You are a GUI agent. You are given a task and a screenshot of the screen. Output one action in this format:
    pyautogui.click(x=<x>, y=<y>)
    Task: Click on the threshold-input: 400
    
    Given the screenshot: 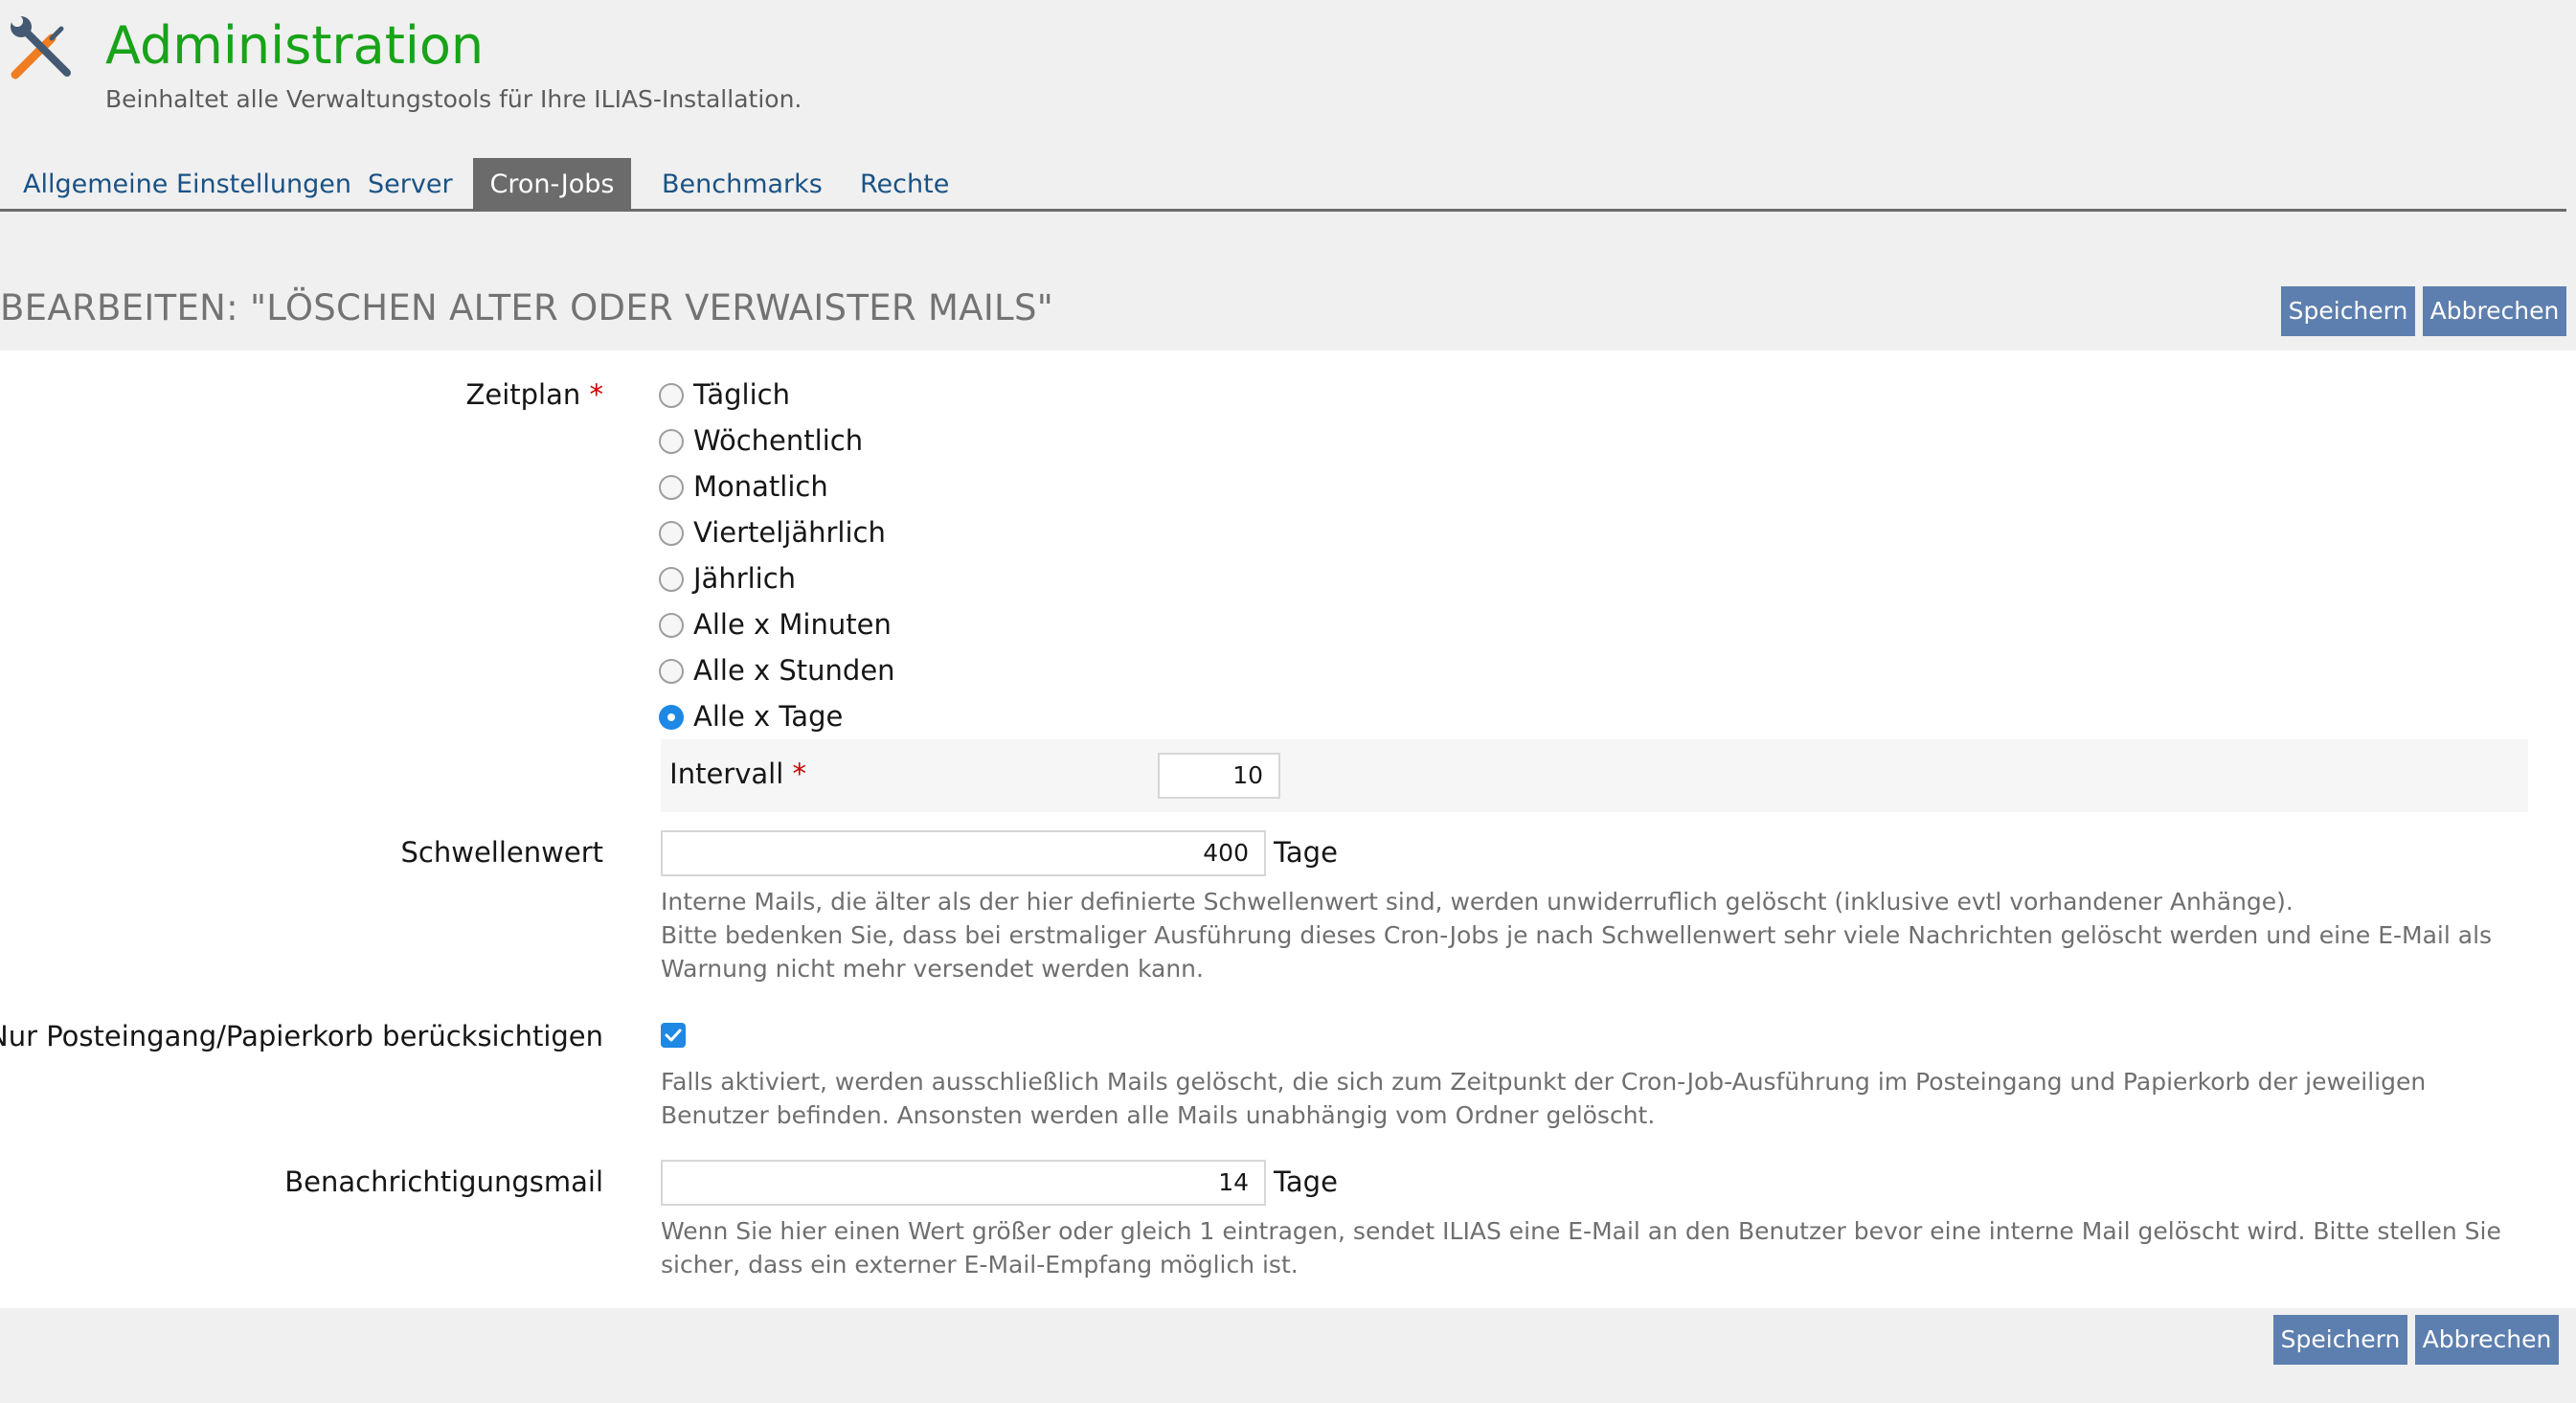 What is the action you would take?
    pyautogui.click(x=963, y=853)
    